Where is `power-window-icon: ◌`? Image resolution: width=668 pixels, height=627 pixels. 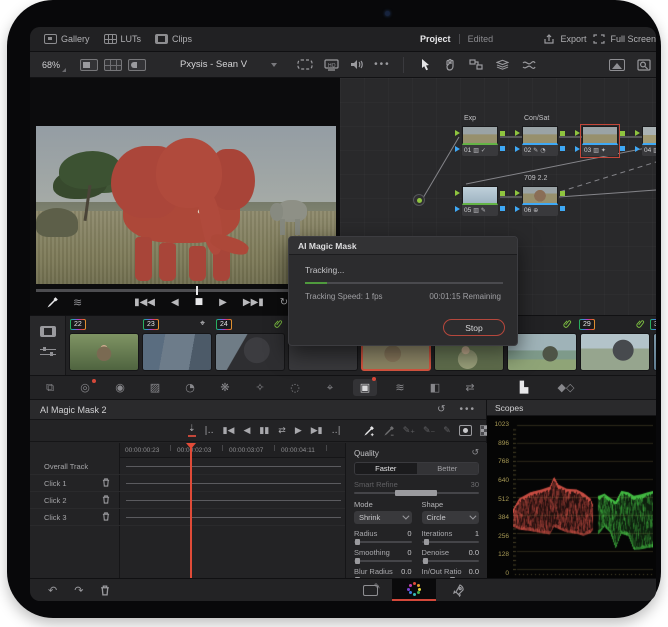
power-window-icon: ◌ is located at coordinates (295, 387).